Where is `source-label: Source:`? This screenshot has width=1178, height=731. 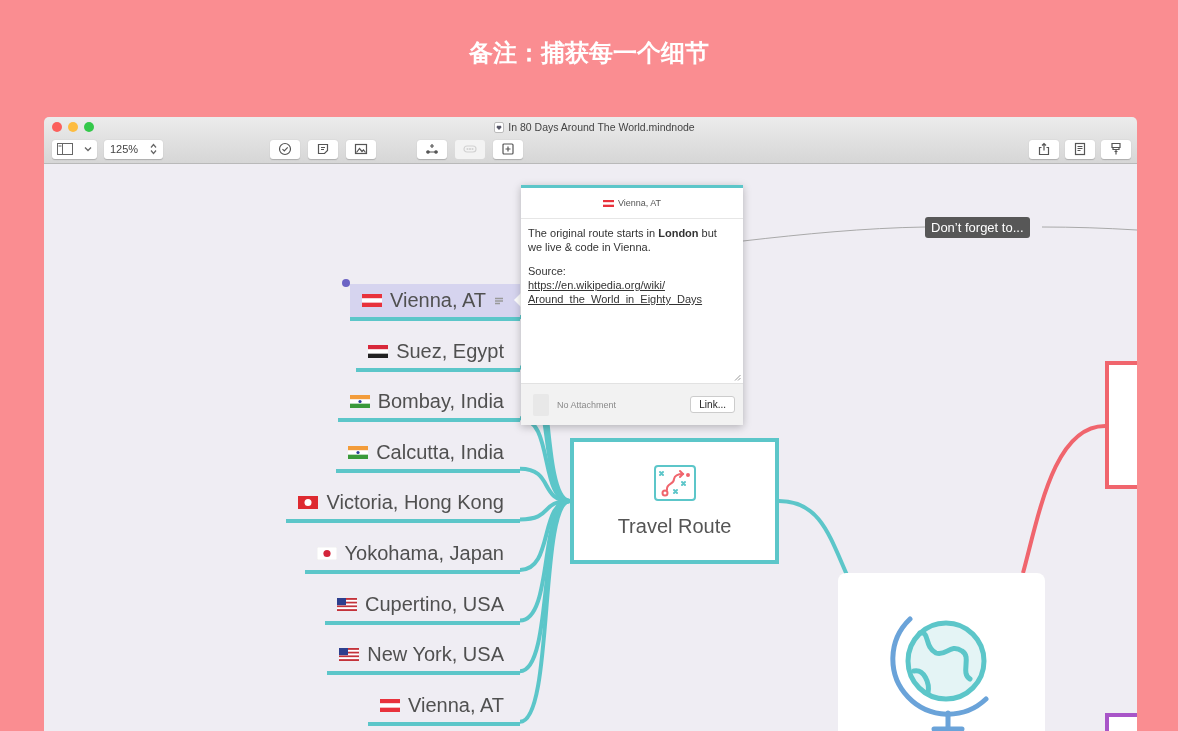
source-label: Source: is located at coordinates (547, 271).